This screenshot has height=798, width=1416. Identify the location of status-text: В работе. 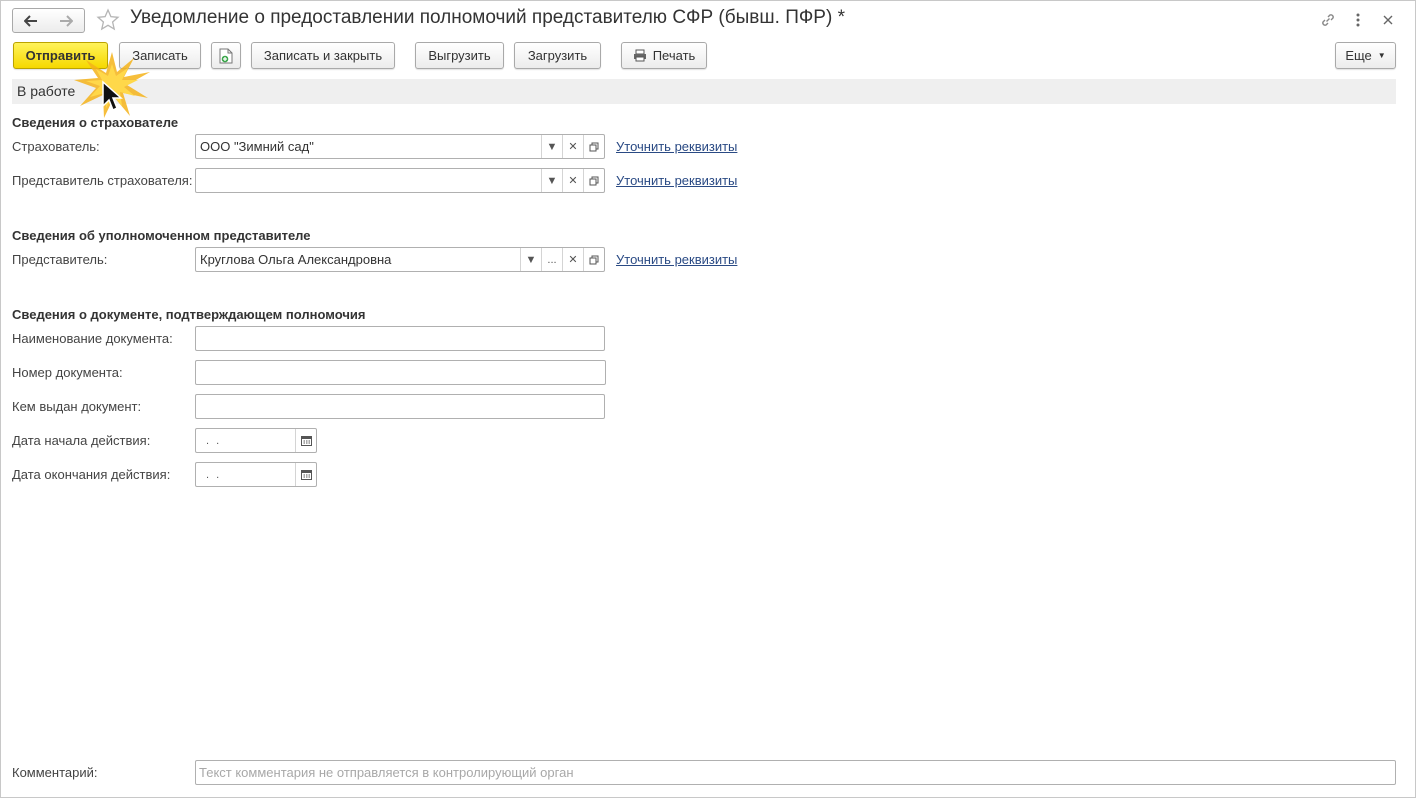
(46, 91).